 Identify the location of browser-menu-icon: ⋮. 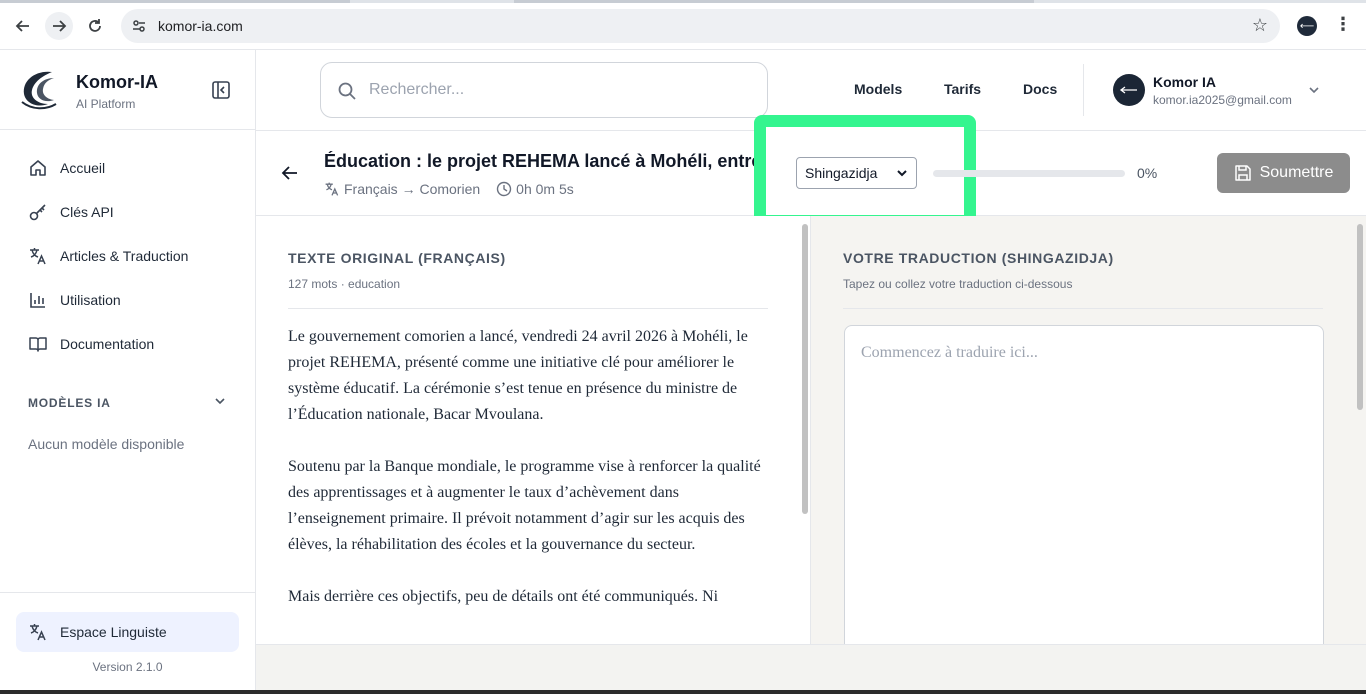
(1343, 24).